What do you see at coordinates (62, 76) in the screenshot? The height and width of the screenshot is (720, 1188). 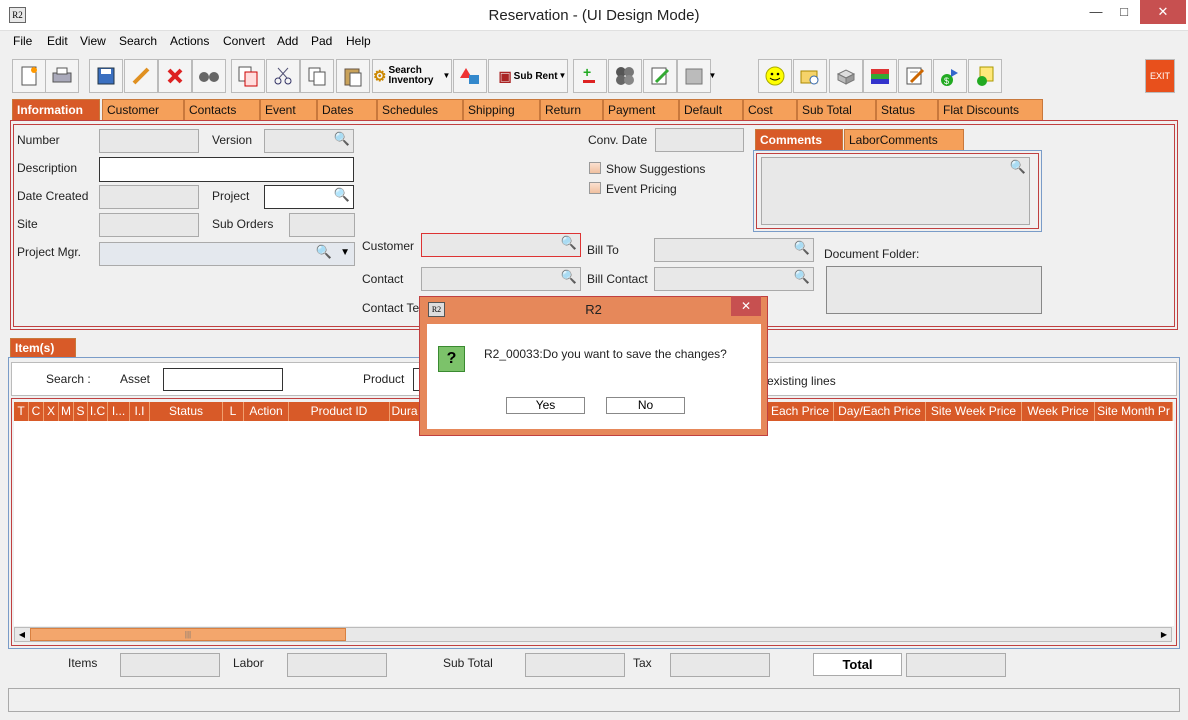 I see `print-icon` at bounding box center [62, 76].